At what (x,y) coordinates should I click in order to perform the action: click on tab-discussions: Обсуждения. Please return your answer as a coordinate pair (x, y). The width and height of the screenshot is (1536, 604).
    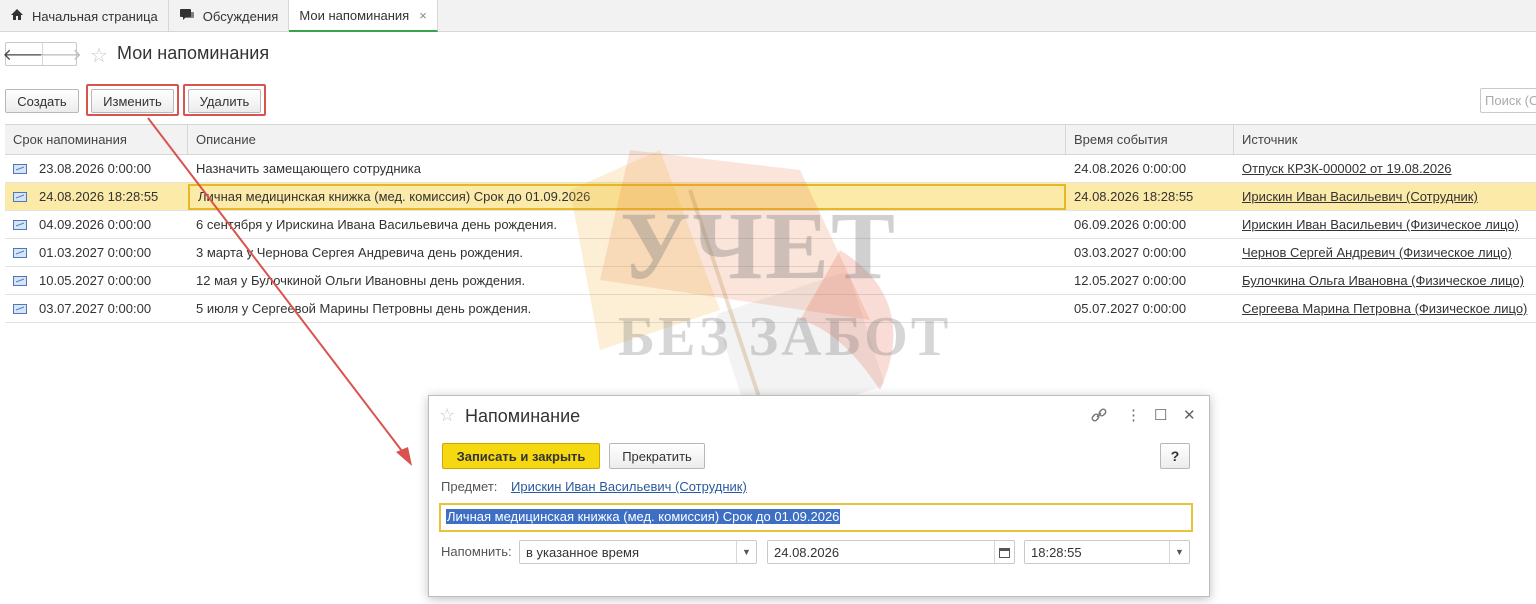
    Looking at the image, I should click on (229, 16).